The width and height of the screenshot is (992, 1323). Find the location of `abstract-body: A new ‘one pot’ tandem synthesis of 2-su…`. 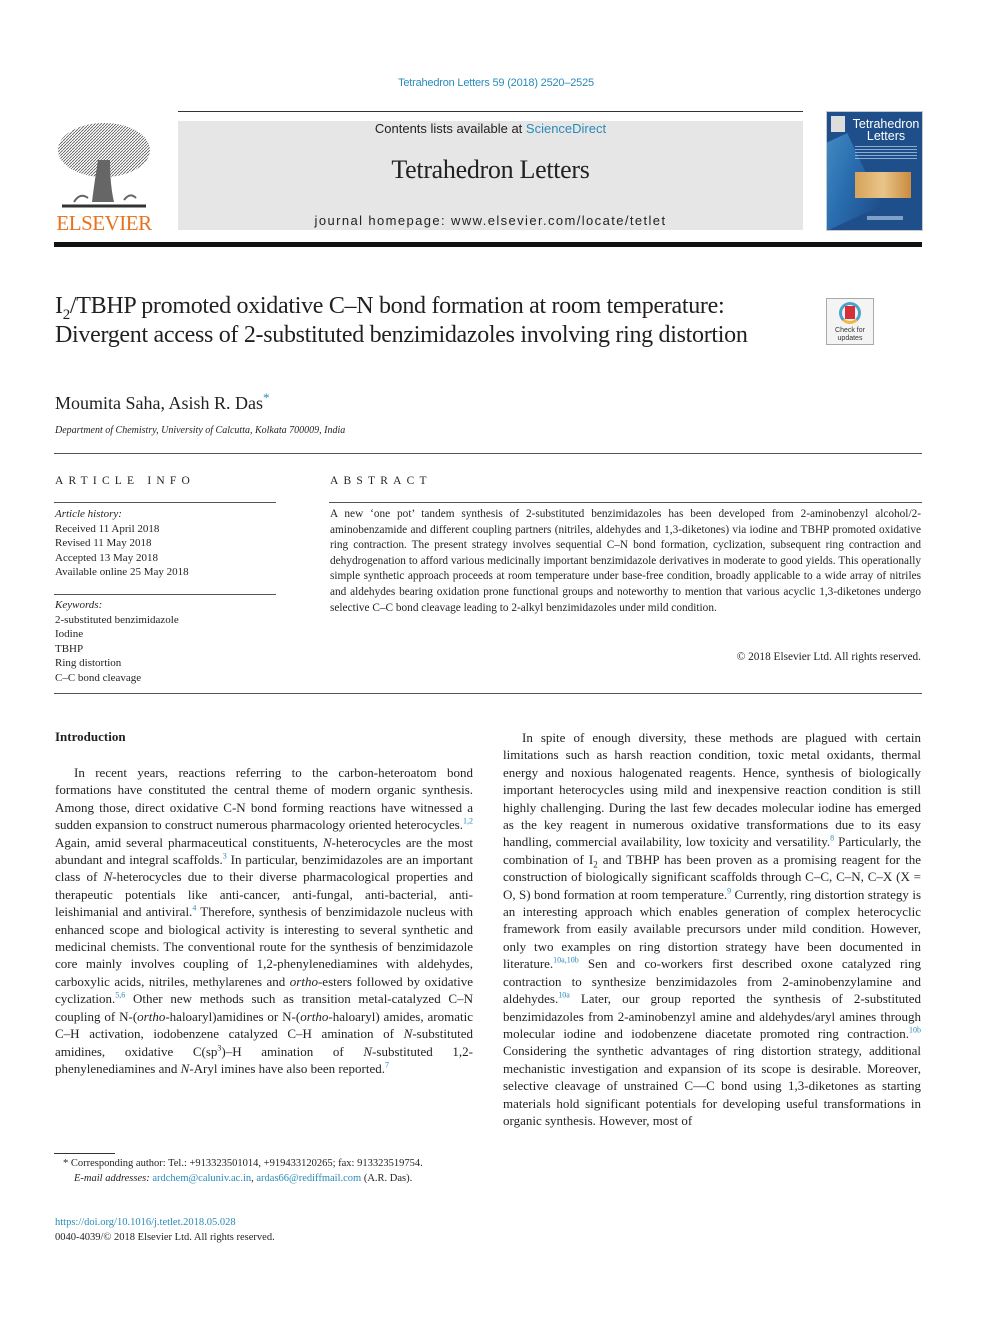

abstract-body: A new ‘one pot’ tandem synthesis of 2-su… is located at coordinates (625, 561).